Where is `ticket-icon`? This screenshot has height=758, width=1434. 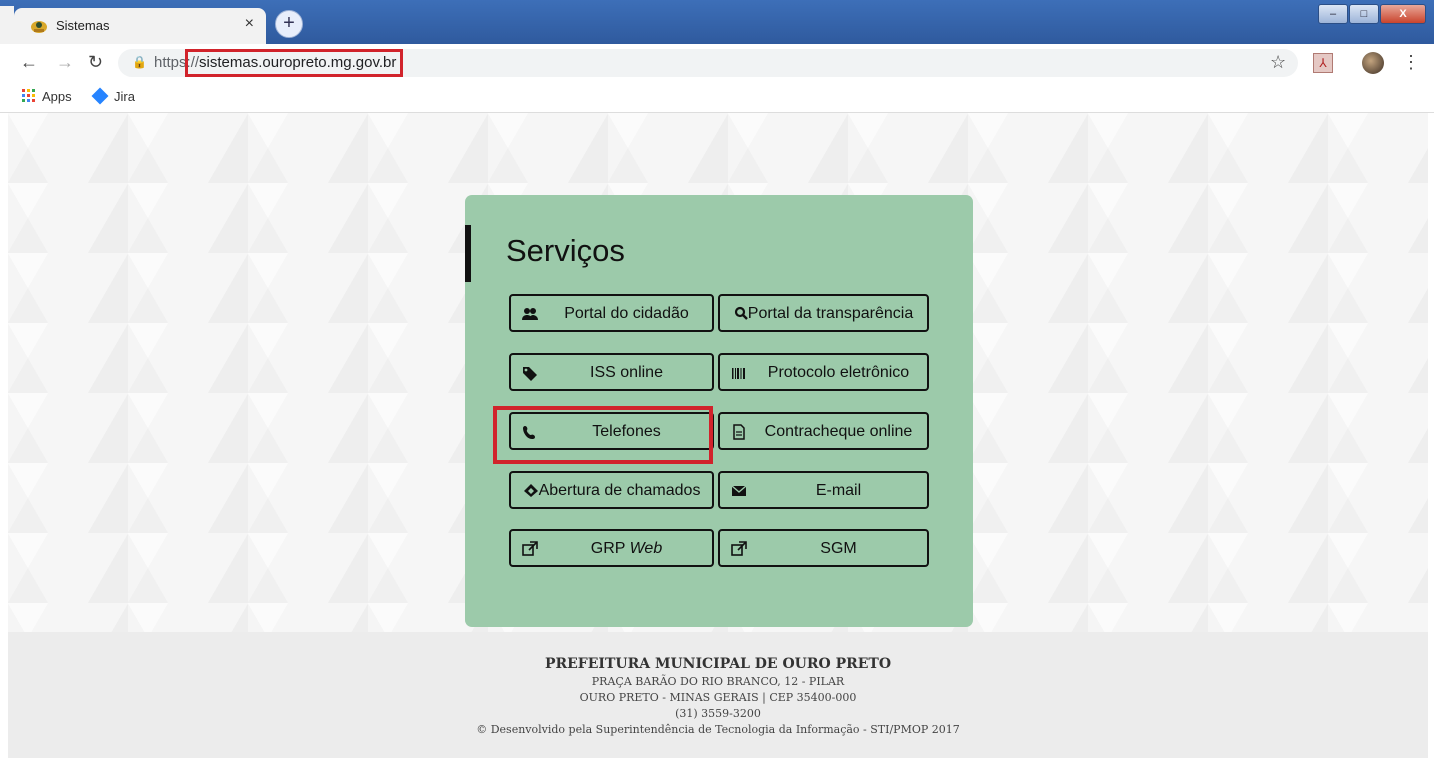 ticket-icon is located at coordinates (530, 490).